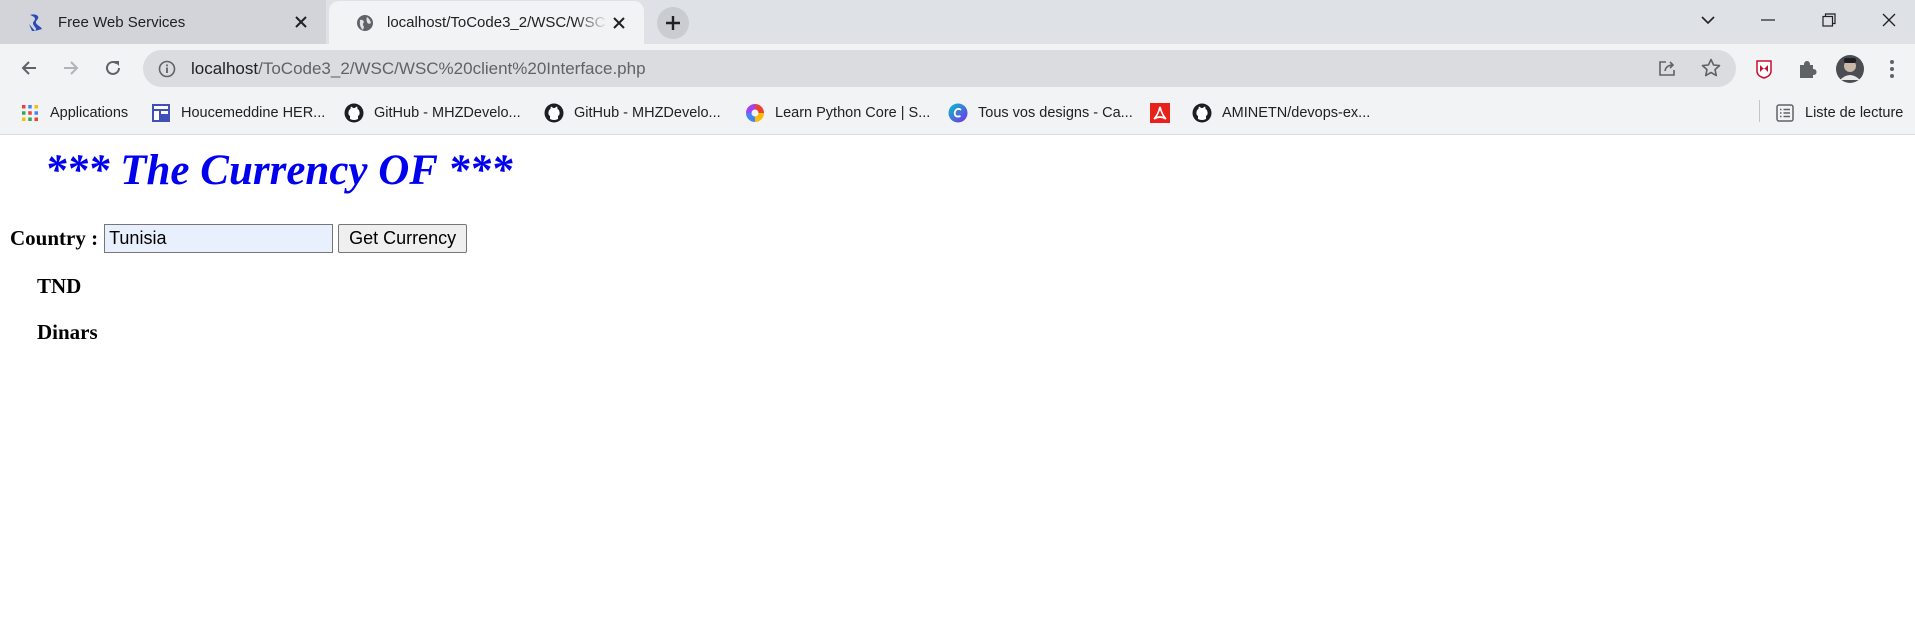 The width and height of the screenshot is (1915, 624). What do you see at coordinates (1785, 113) in the screenshot?
I see `reading-list-icon` at bounding box center [1785, 113].